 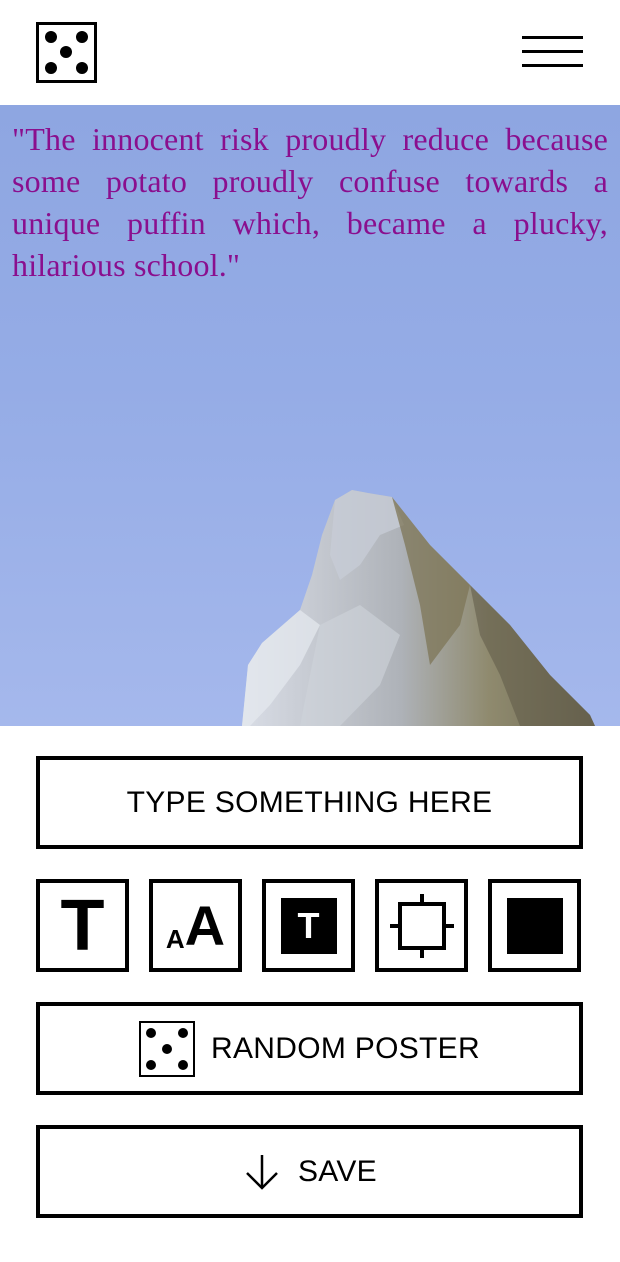 I want to click on hamburger-menu-icon, so click(x=552, y=53).